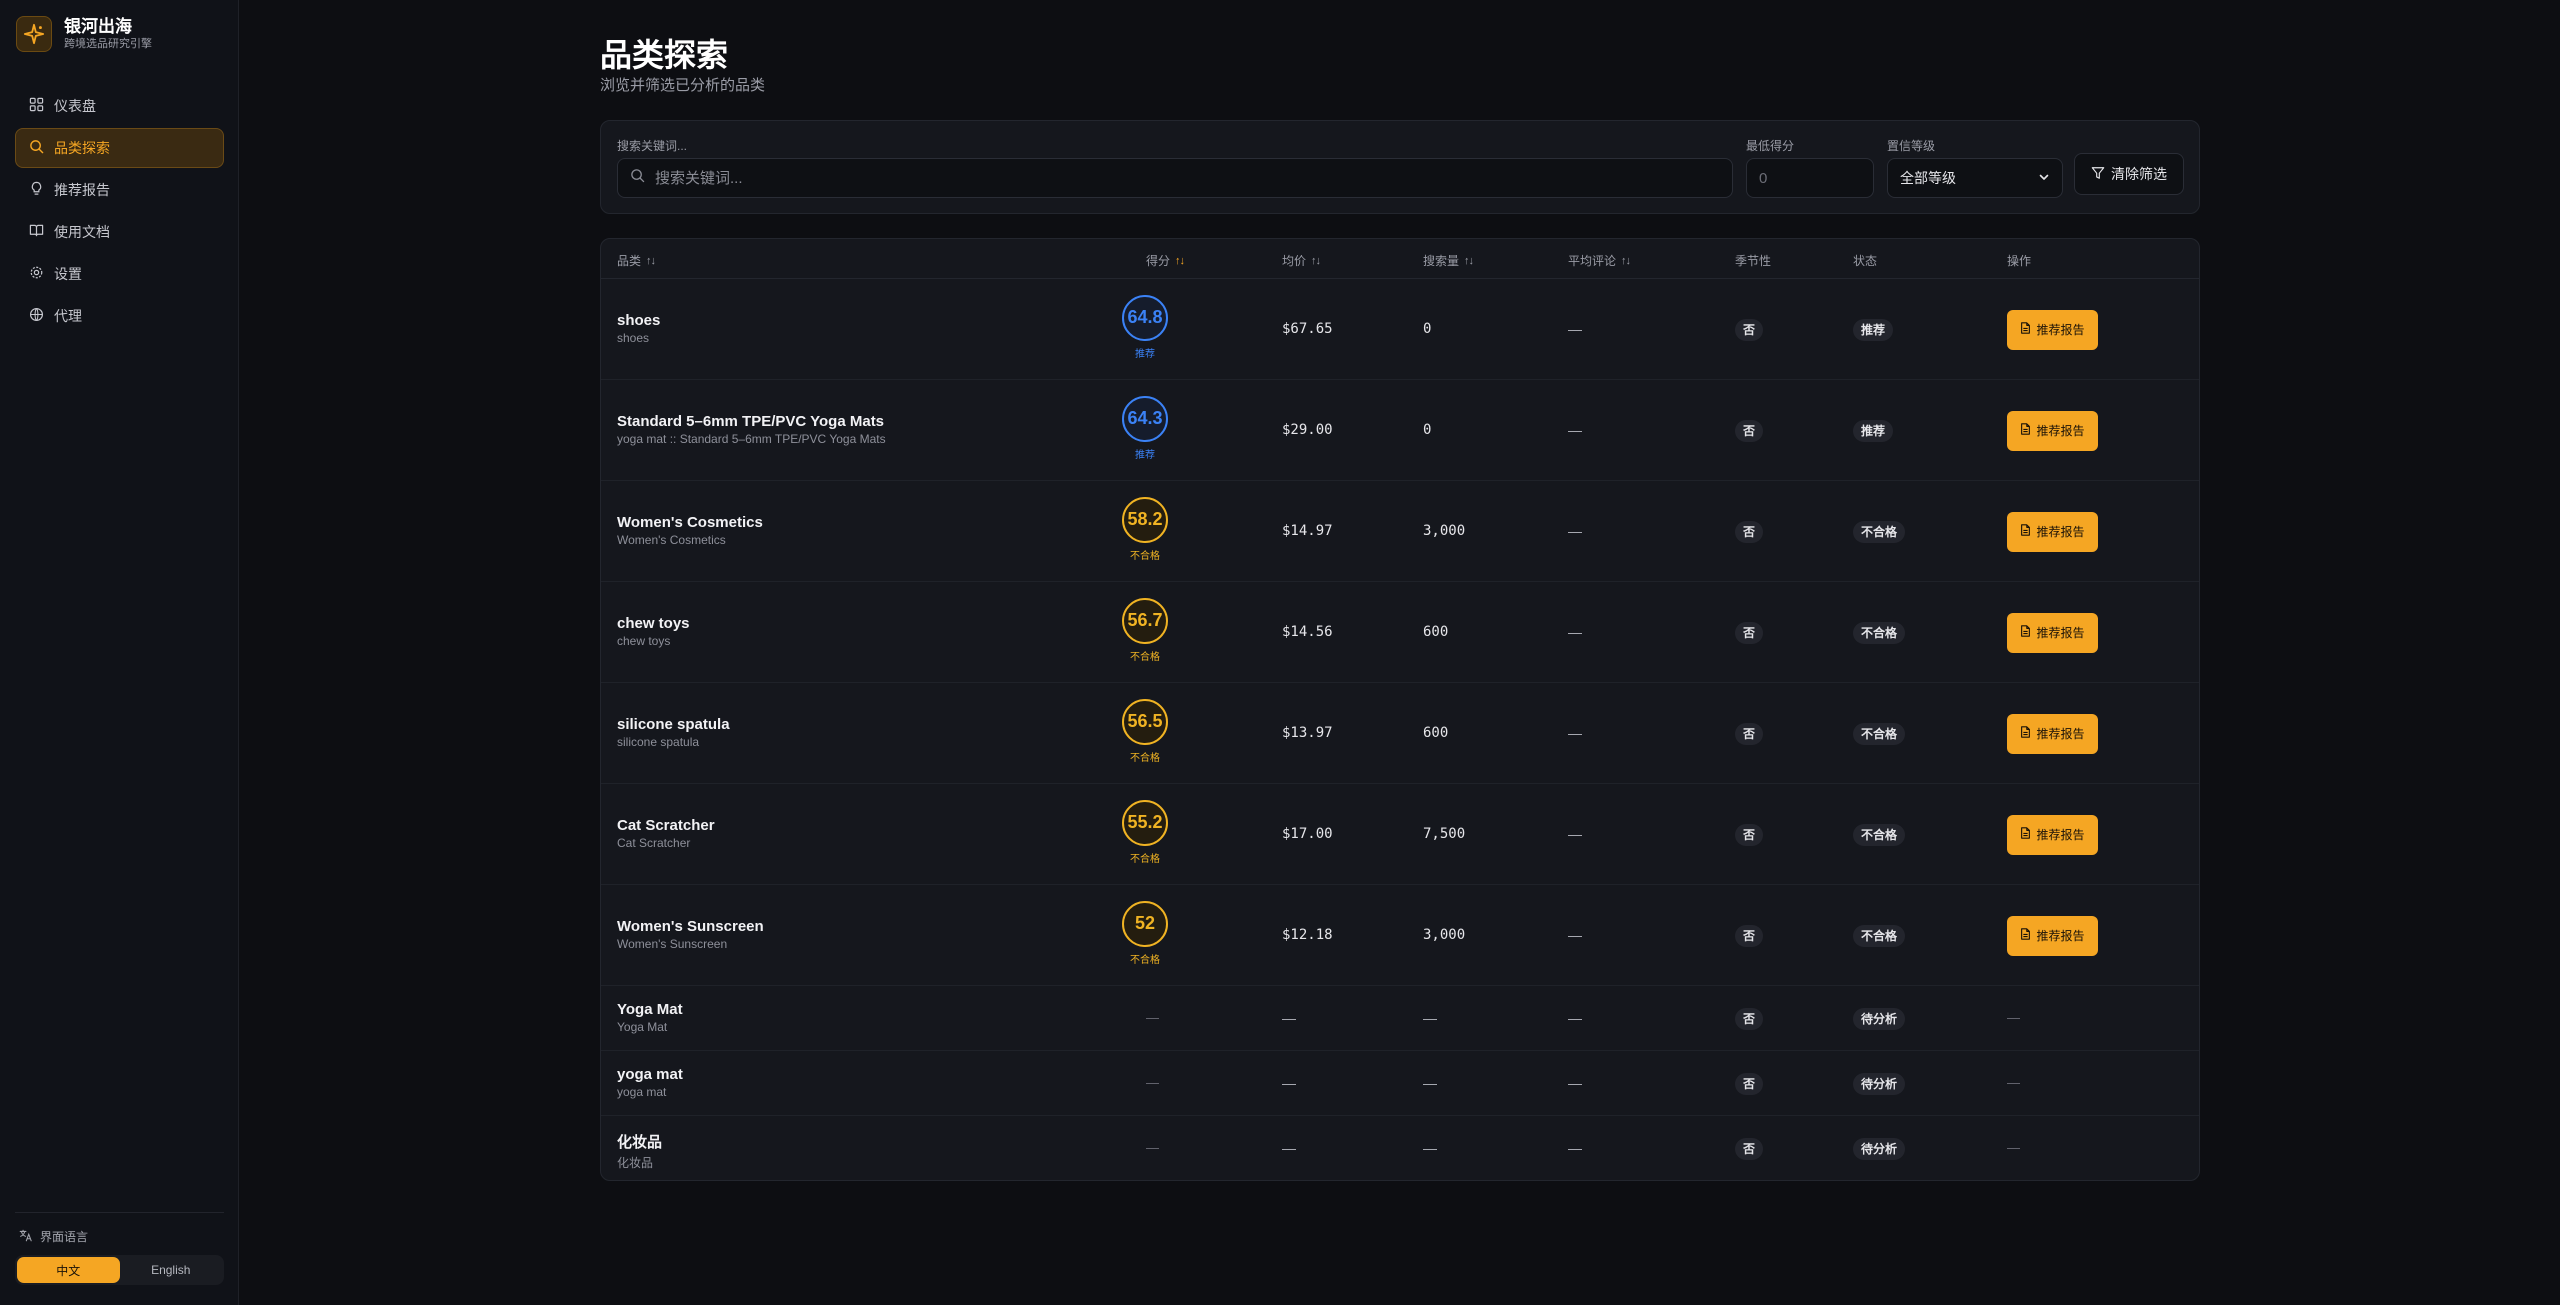 This screenshot has width=2560, height=1305. I want to click on category-subtitle: Yoga Mat, so click(642, 1026).